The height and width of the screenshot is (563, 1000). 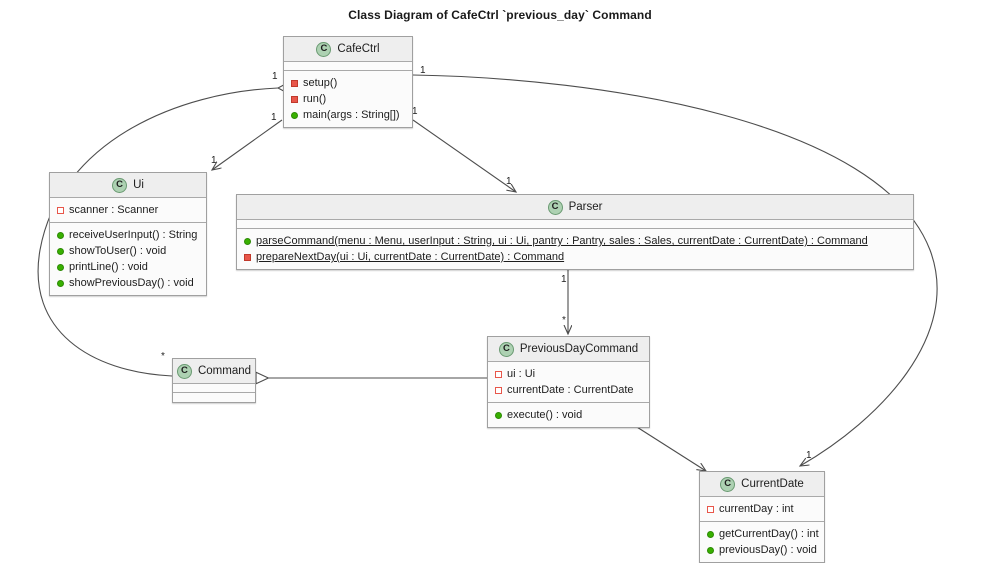 What do you see at coordinates (224, 371) in the screenshot?
I see `class-name: Command` at bounding box center [224, 371].